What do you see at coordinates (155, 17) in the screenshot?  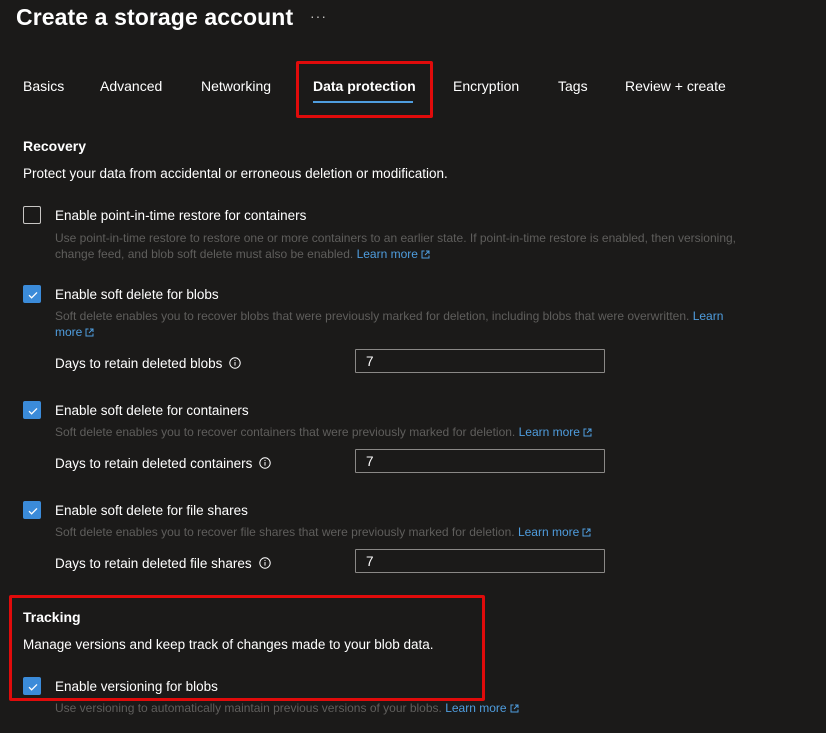 I see `page-title: Create a storage account` at bounding box center [155, 17].